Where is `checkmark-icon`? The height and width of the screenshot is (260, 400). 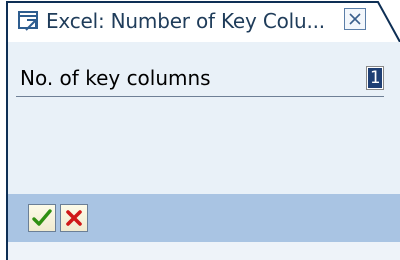
checkmark-icon is located at coordinates (42, 217).